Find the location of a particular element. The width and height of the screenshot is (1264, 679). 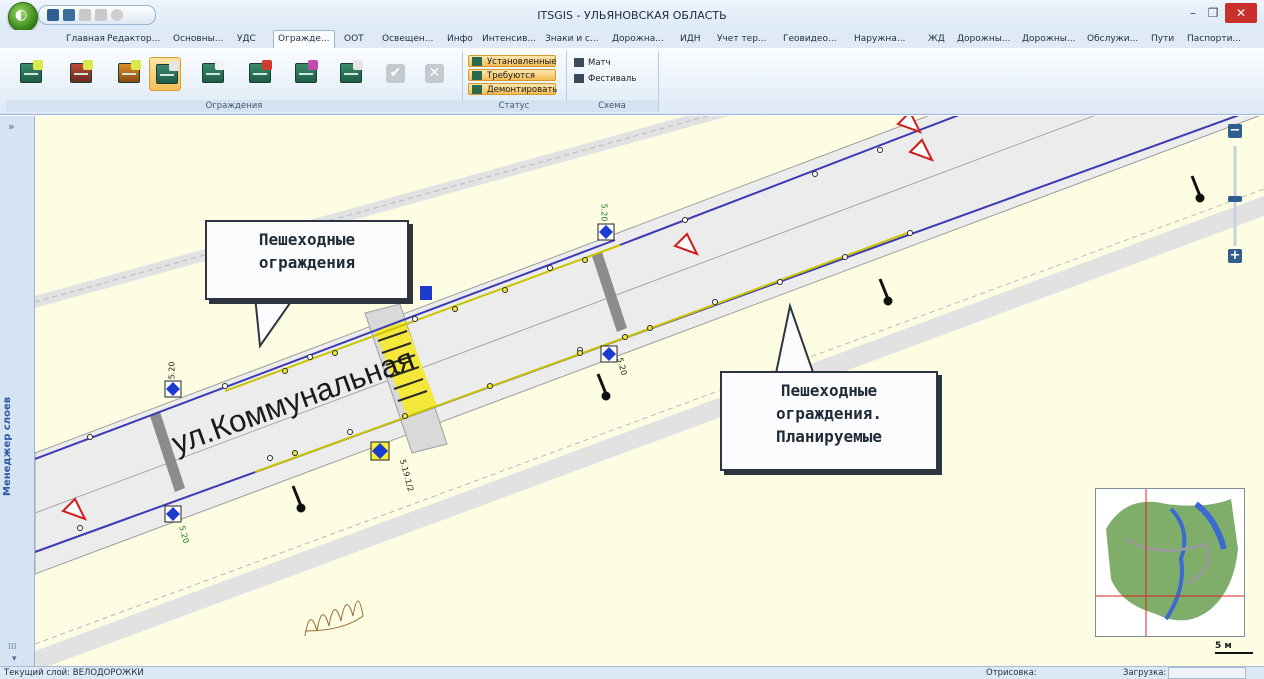

scale-bar: 5 м is located at coordinates (1235, 647).